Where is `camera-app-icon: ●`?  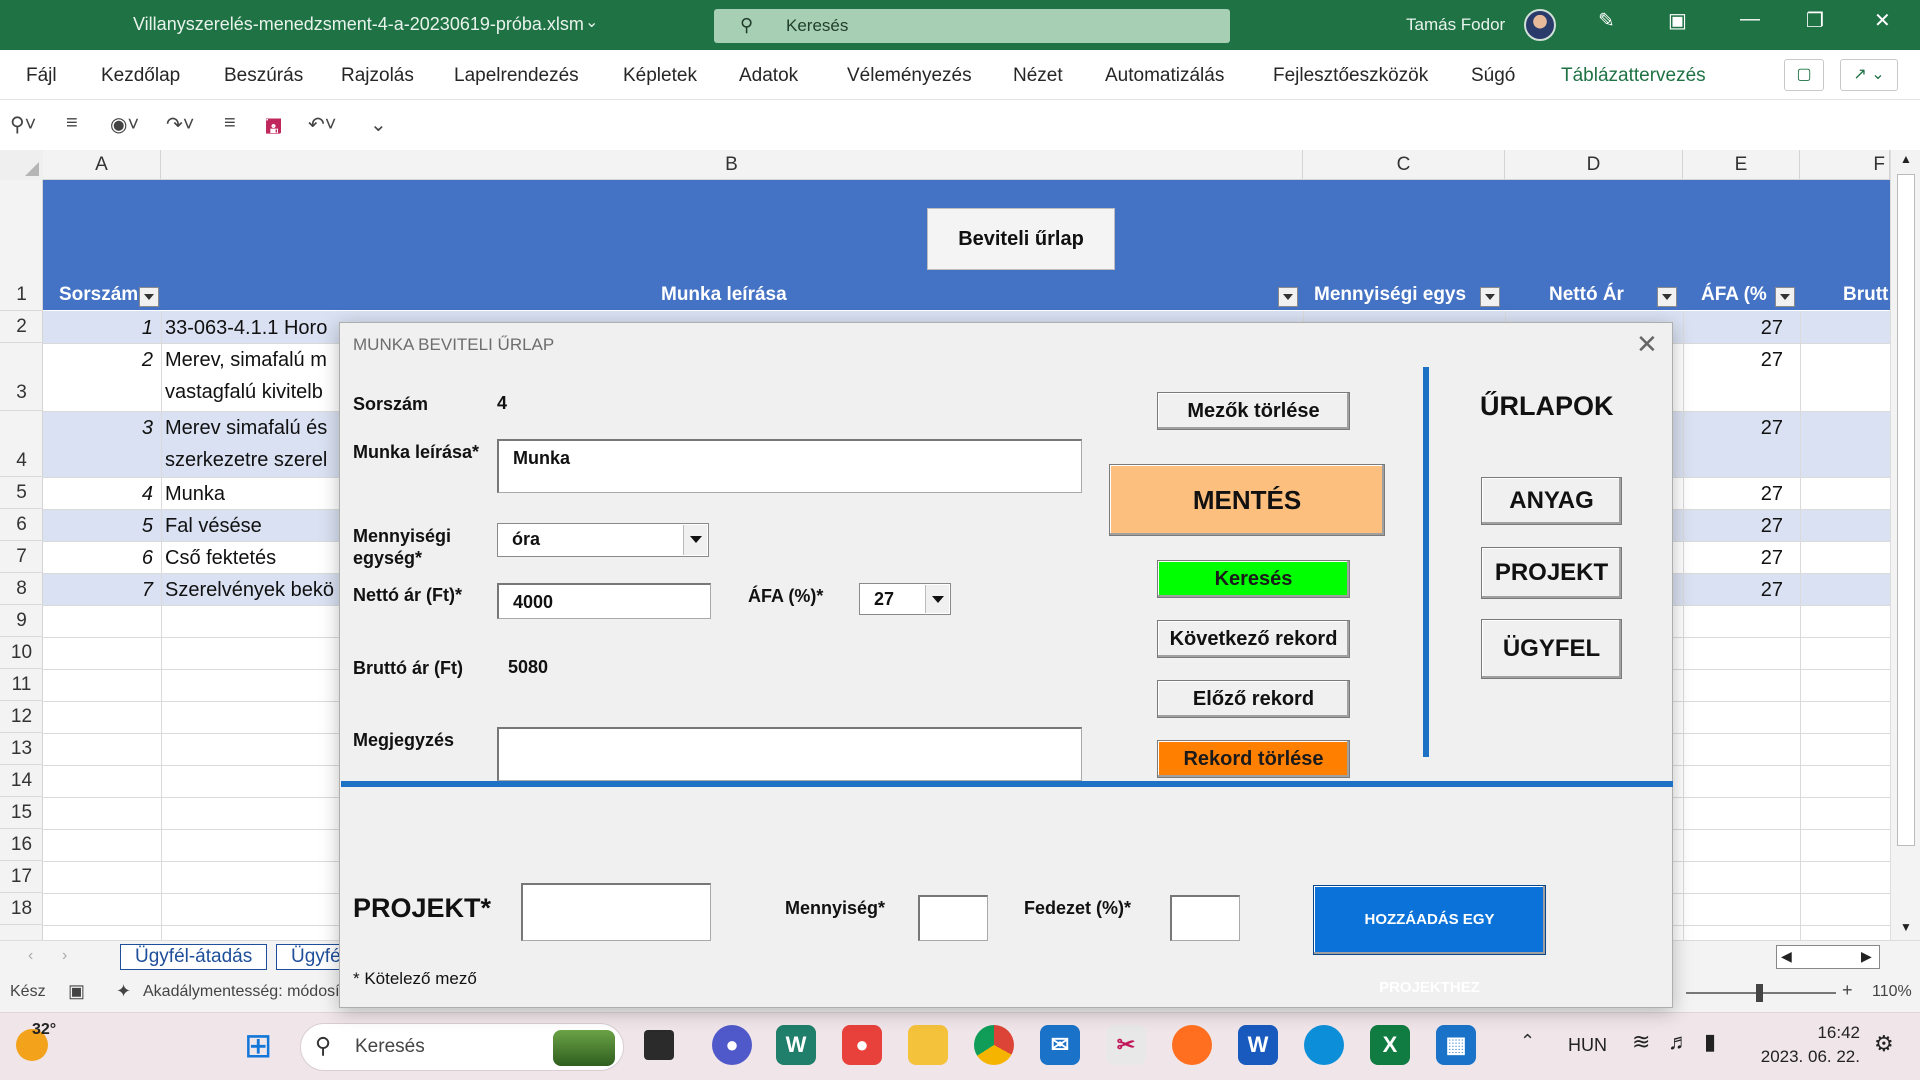
camera-app-icon: ● is located at coordinates (862, 1045).